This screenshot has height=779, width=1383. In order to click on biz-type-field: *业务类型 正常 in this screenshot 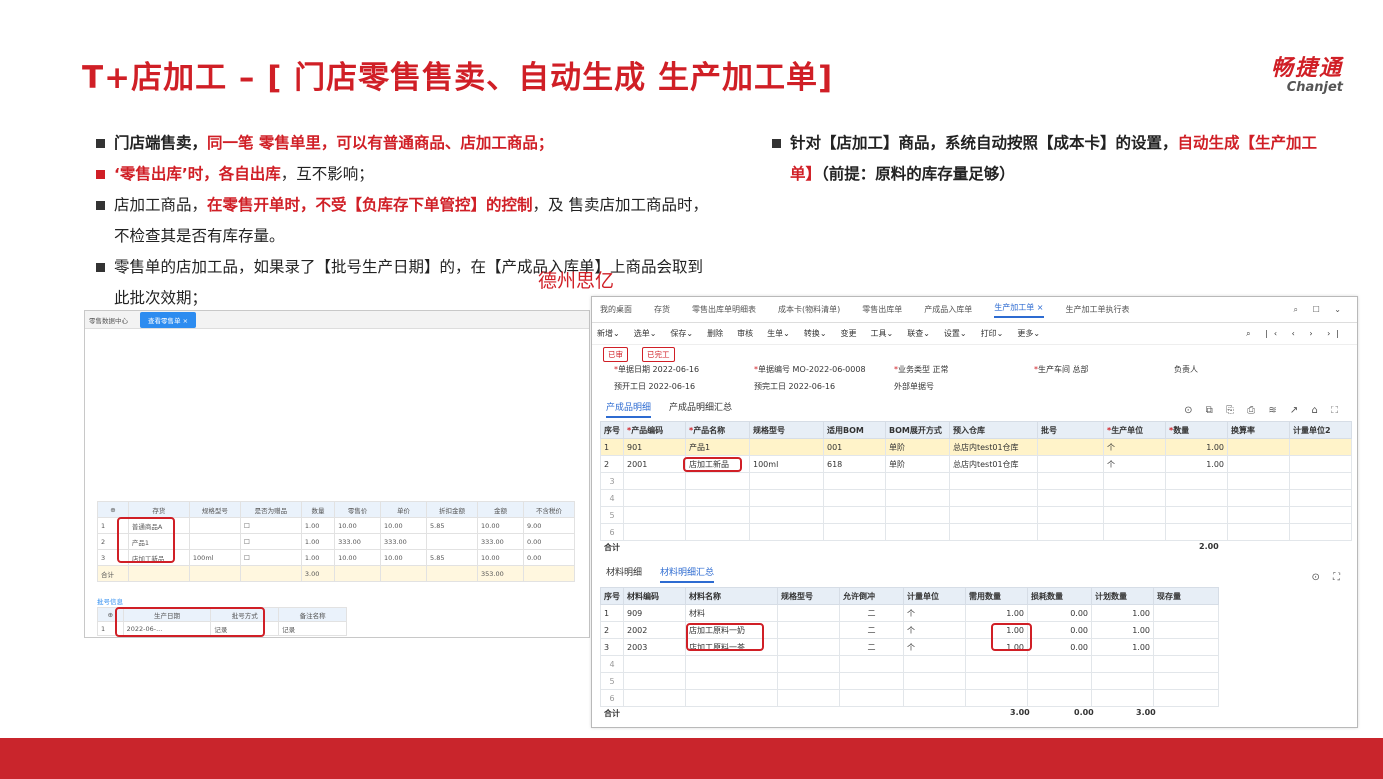, I will do `click(964, 369)`.